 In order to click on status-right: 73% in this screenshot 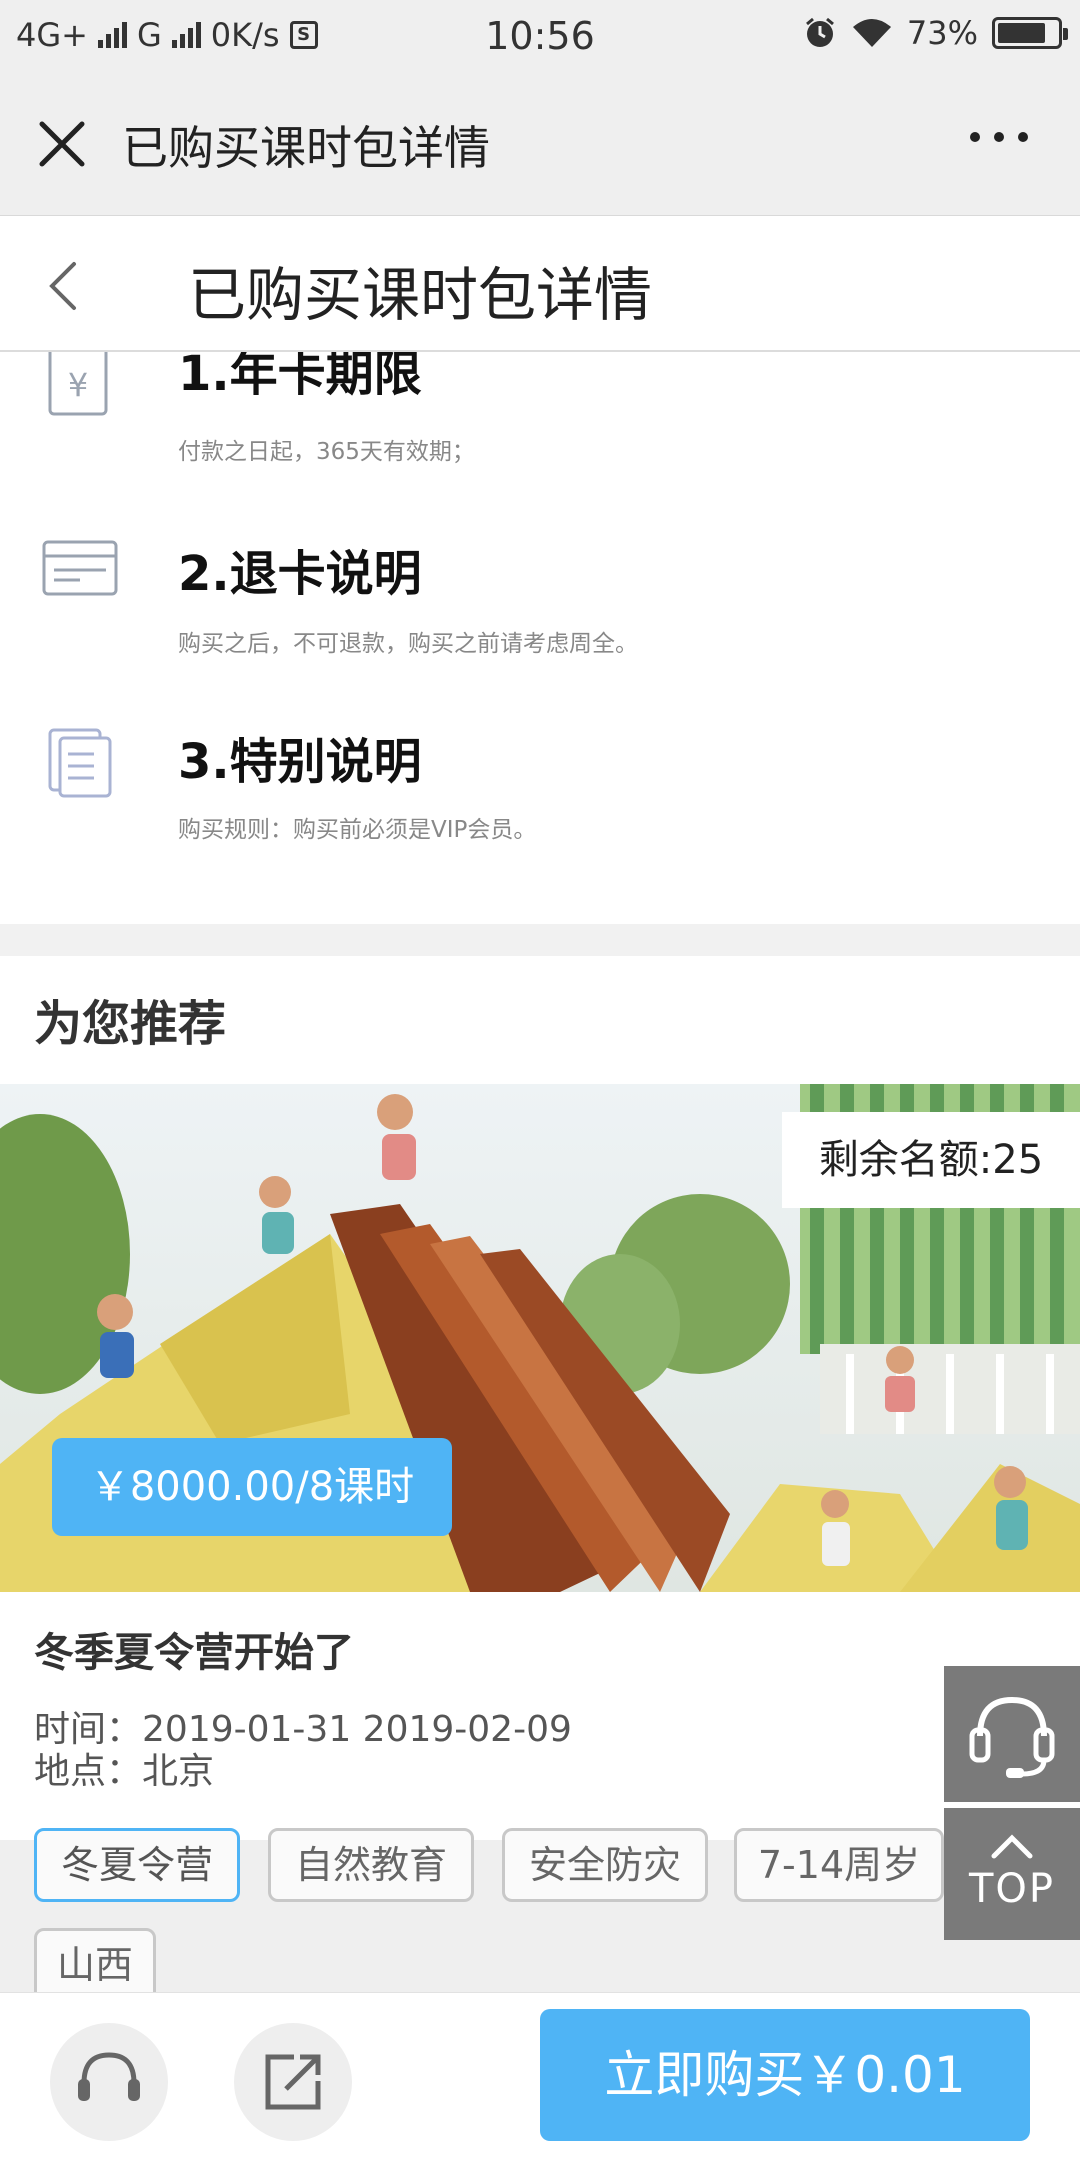, I will do `click(935, 33)`.